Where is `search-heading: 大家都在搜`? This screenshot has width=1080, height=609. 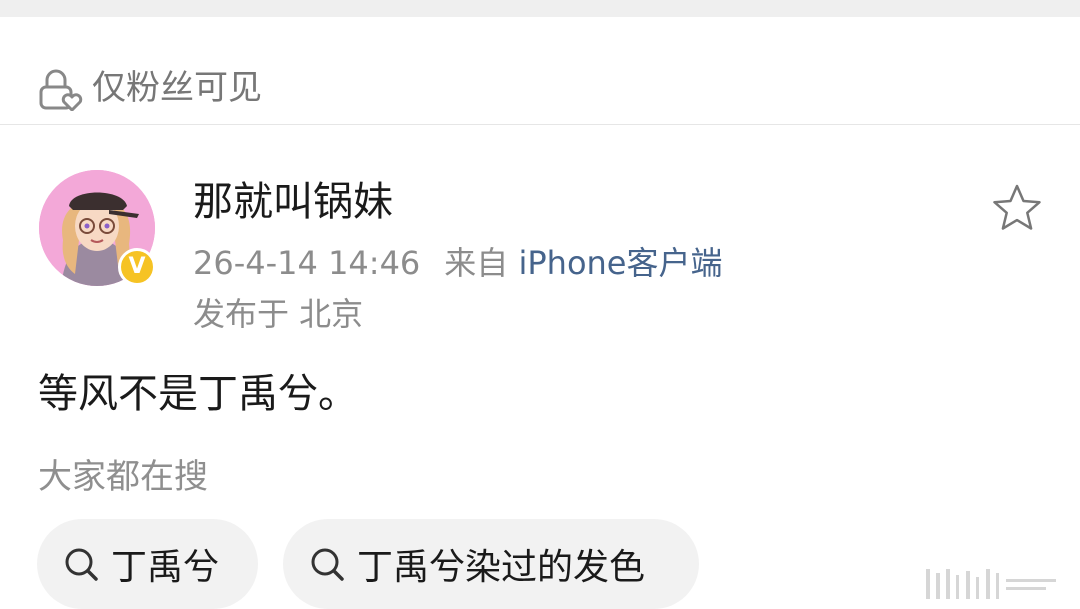
search-heading: 大家都在搜 is located at coordinates (123, 477).